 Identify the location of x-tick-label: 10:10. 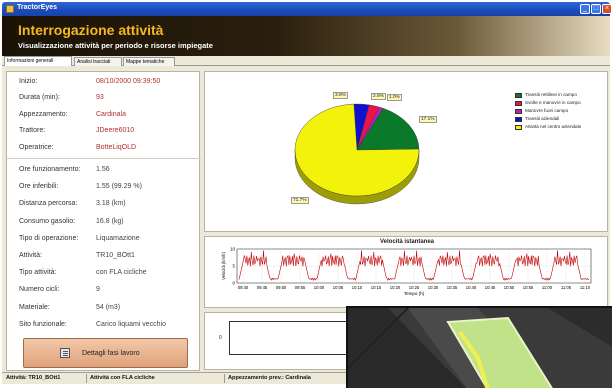
(357, 287).